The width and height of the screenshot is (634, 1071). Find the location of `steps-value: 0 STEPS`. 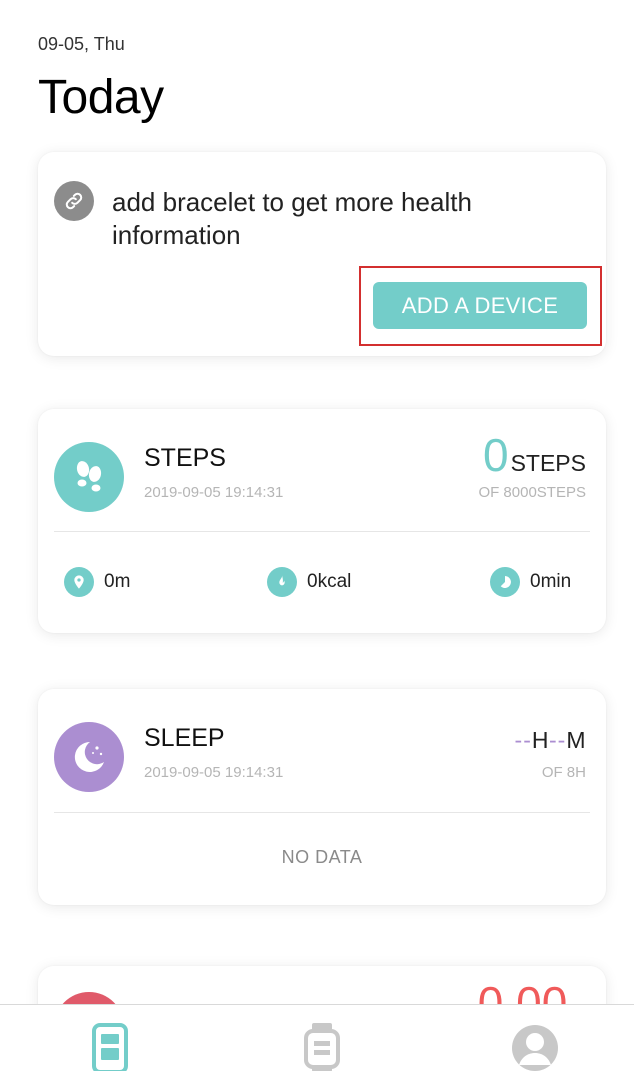

steps-value: 0 STEPS is located at coordinates (534, 455).